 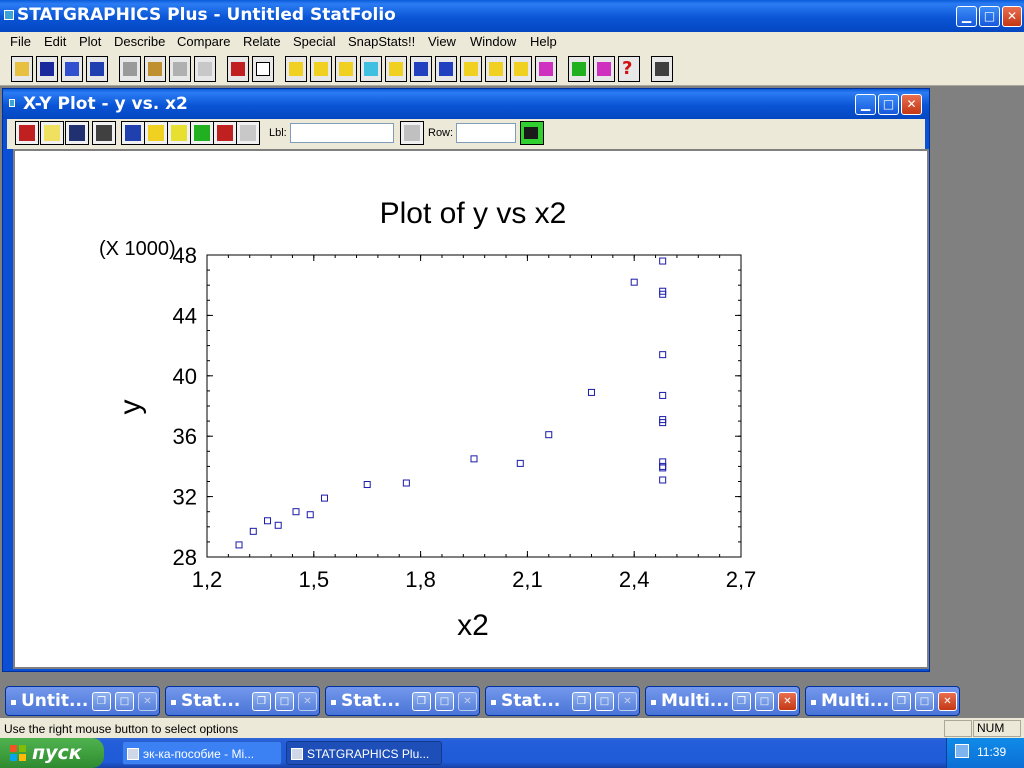 I want to click on mdi-tab-2: Stat... ❐ □ ✕, so click(x=242, y=701).